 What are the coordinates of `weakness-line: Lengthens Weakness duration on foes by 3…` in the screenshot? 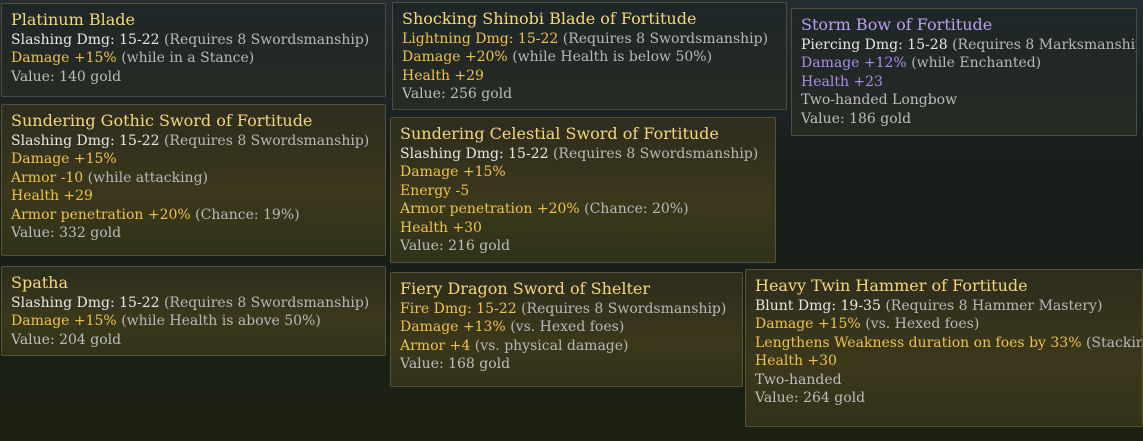 It's located at (948, 342).